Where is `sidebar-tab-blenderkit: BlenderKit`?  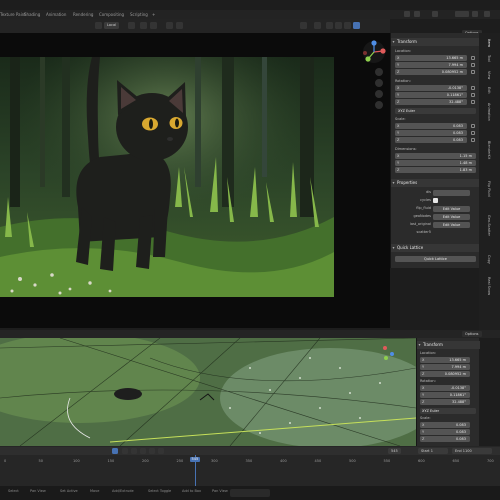 sidebar-tab-blenderkit: BlenderKit is located at coordinates (489, 150).